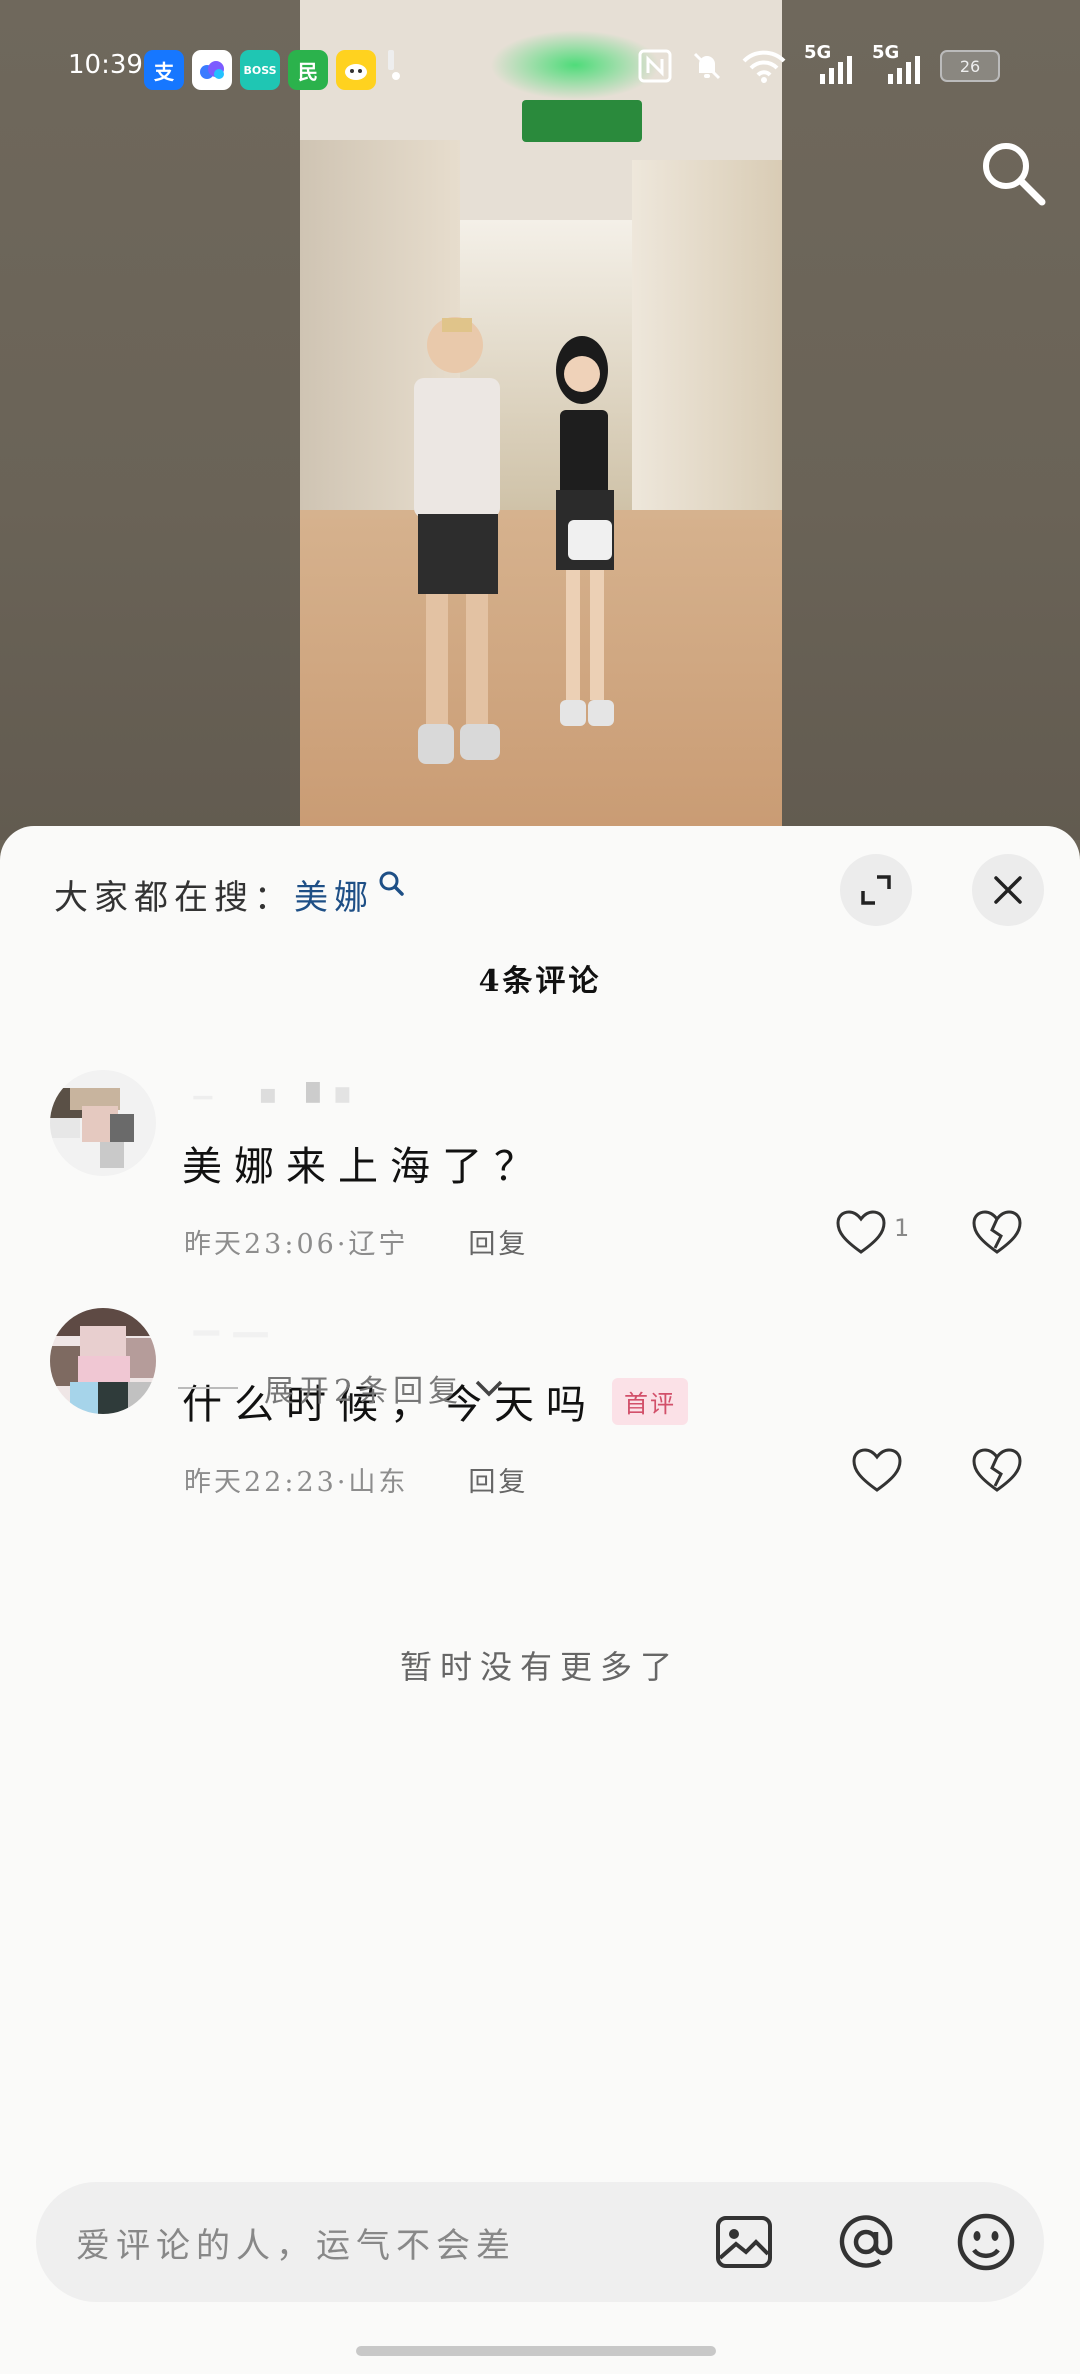 The width and height of the screenshot is (1080, 2374). Describe the element at coordinates (1013, 173) in the screenshot. I see `search-icon` at that location.